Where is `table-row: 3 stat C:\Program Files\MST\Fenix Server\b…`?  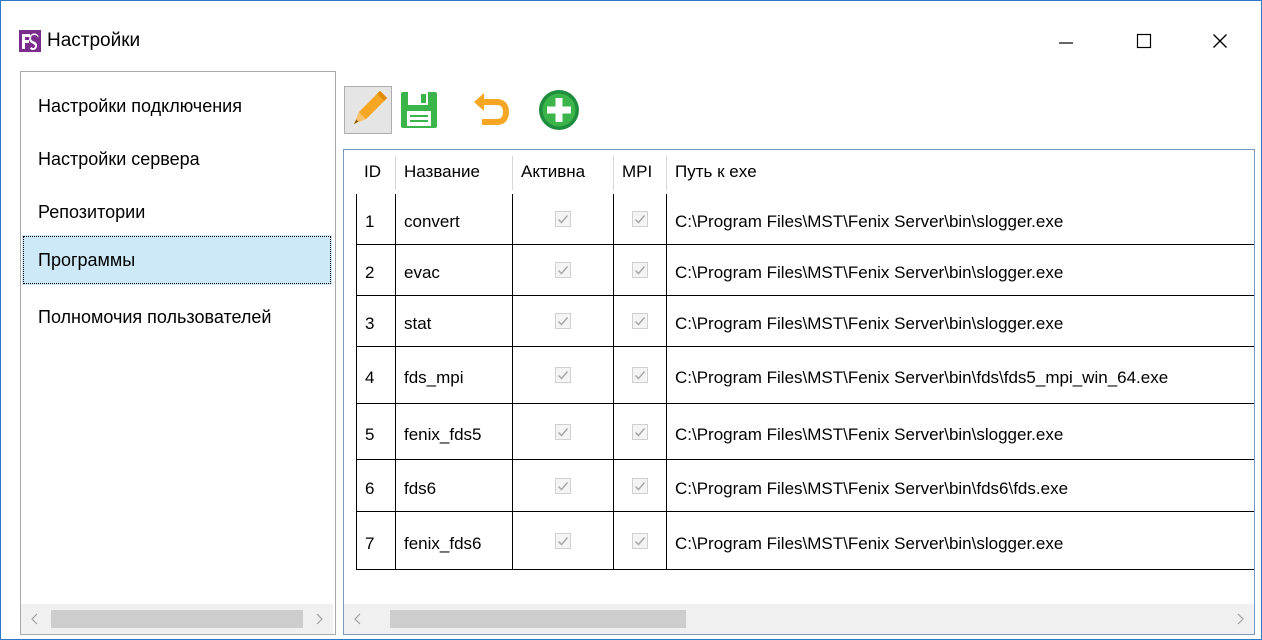 table-row: 3 stat C:\Program Files\MST\Fenix Server\b… is located at coordinates (799, 321).